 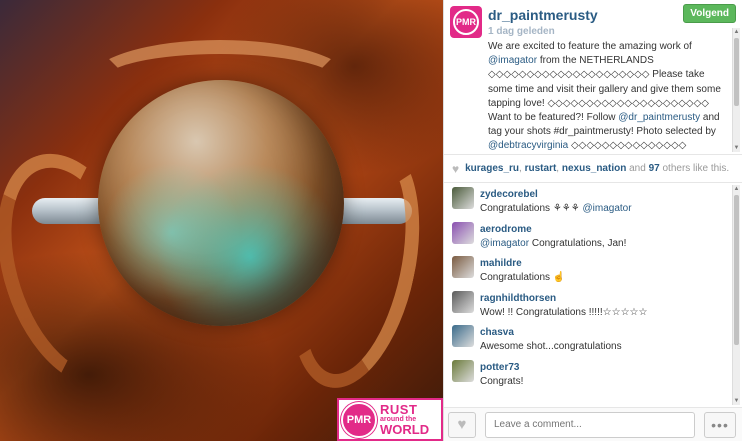 I want to click on comment-text: Wow! !! Congratulations !!!!!☆☆☆☆☆, so click(x=611, y=312).